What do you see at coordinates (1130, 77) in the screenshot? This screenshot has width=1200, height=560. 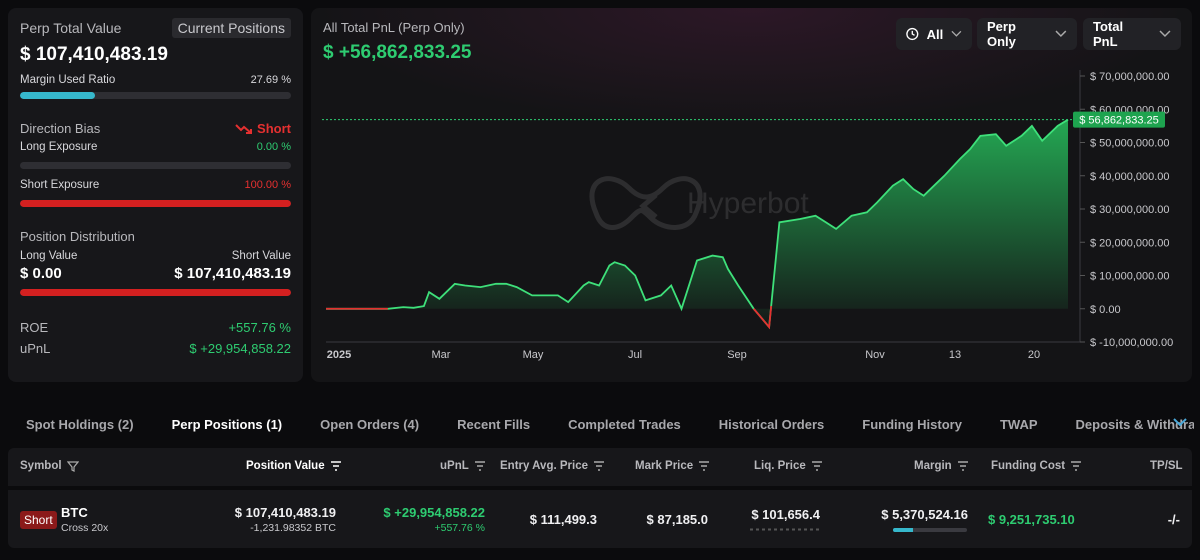 I see `y-tick-label: $ 70,000,000.00` at bounding box center [1130, 77].